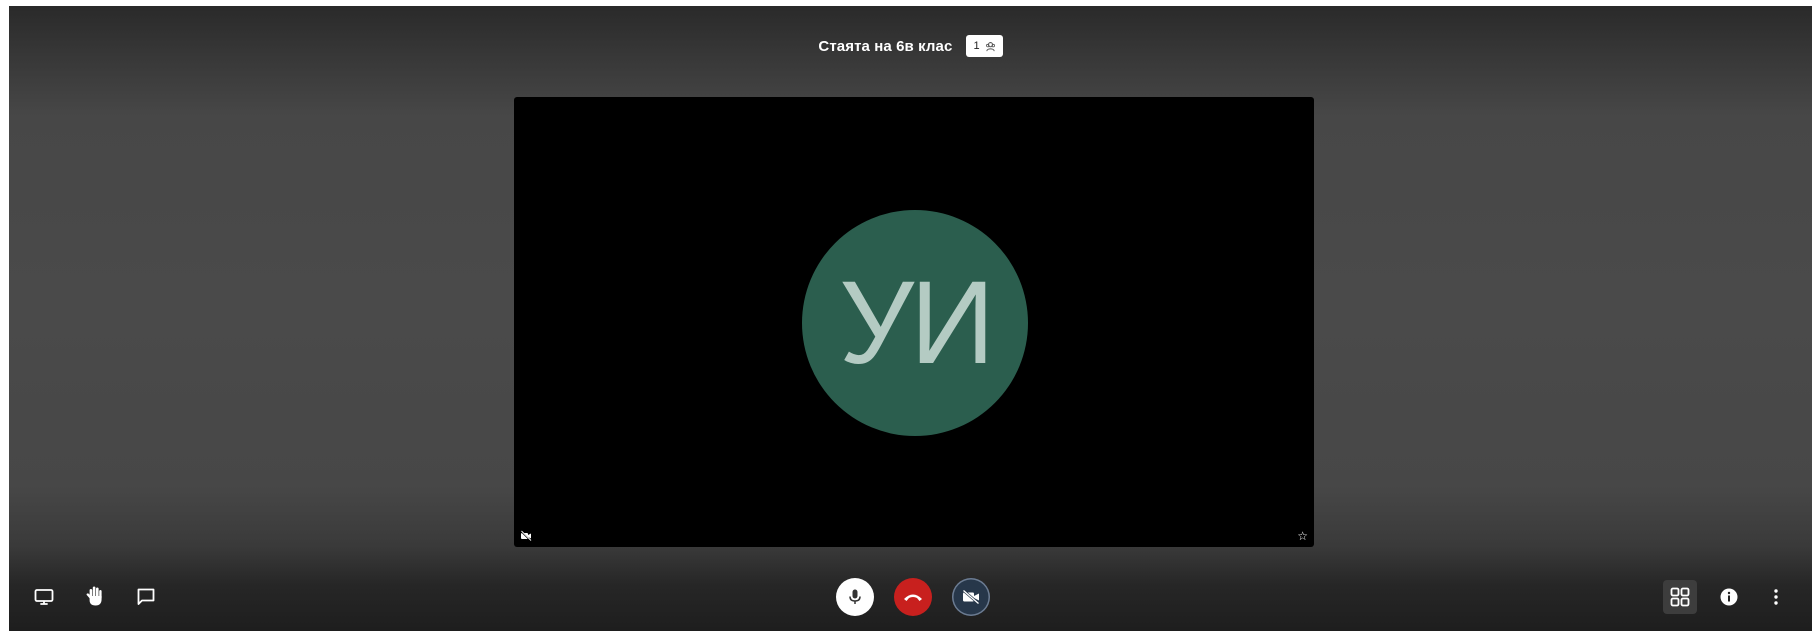 The height and width of the screenshot is (631, 1812). I want to click on toolbar, so click(910, 601).